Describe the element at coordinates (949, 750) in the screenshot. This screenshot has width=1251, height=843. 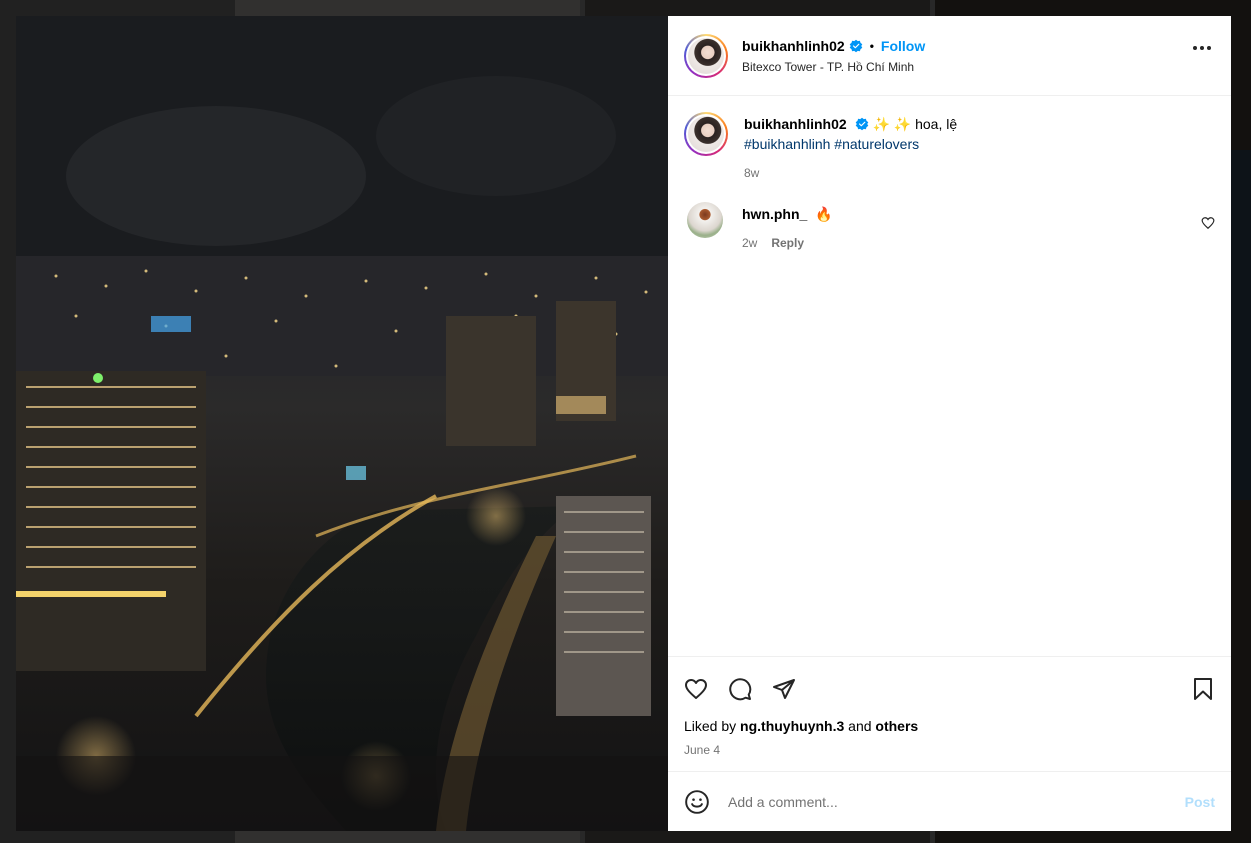
I see `post-date: June 4` at that location.